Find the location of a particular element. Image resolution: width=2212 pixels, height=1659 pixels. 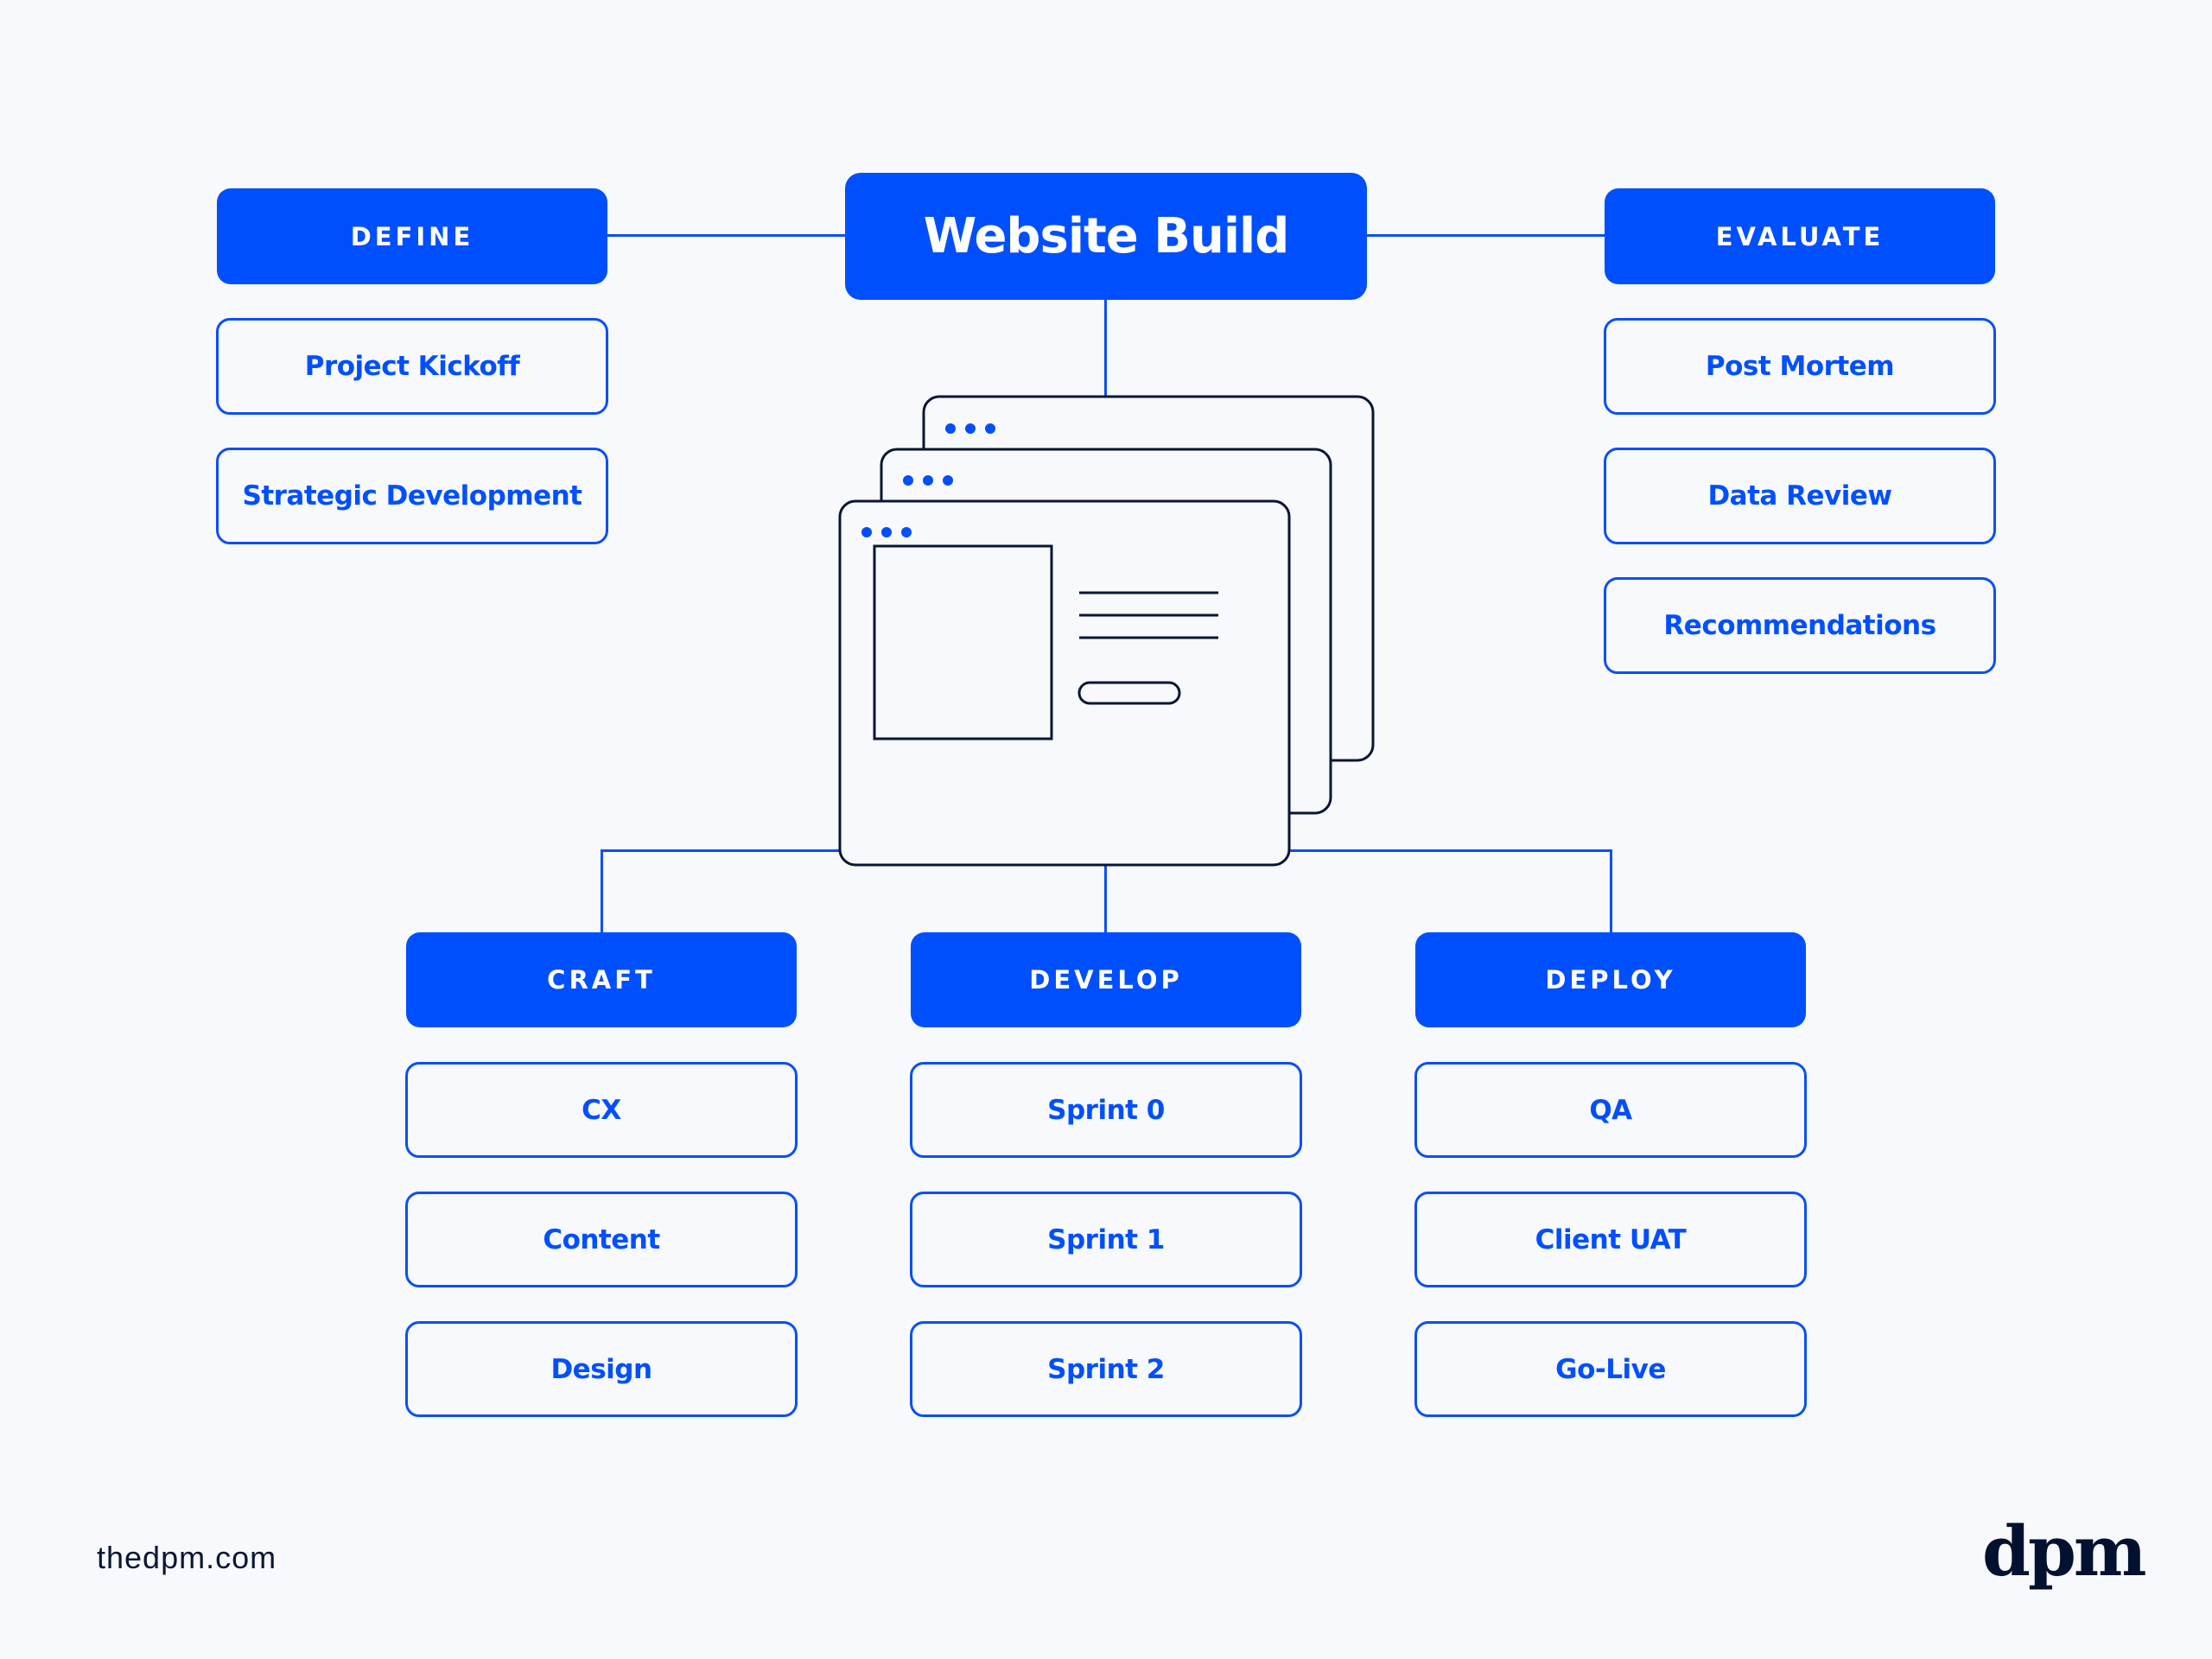

connector-craft is located at coordinates (602, 891).